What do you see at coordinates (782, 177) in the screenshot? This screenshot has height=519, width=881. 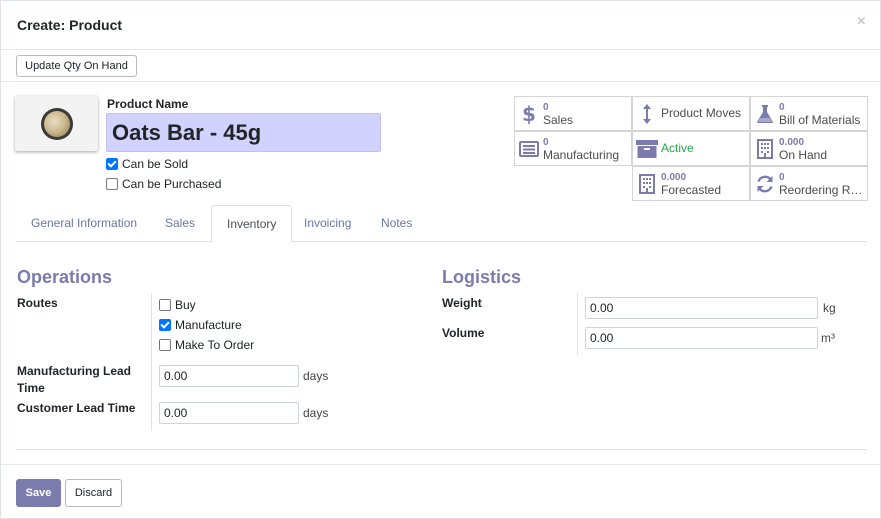 I see `reordering-count: 0` at bounding box center [782, 177].